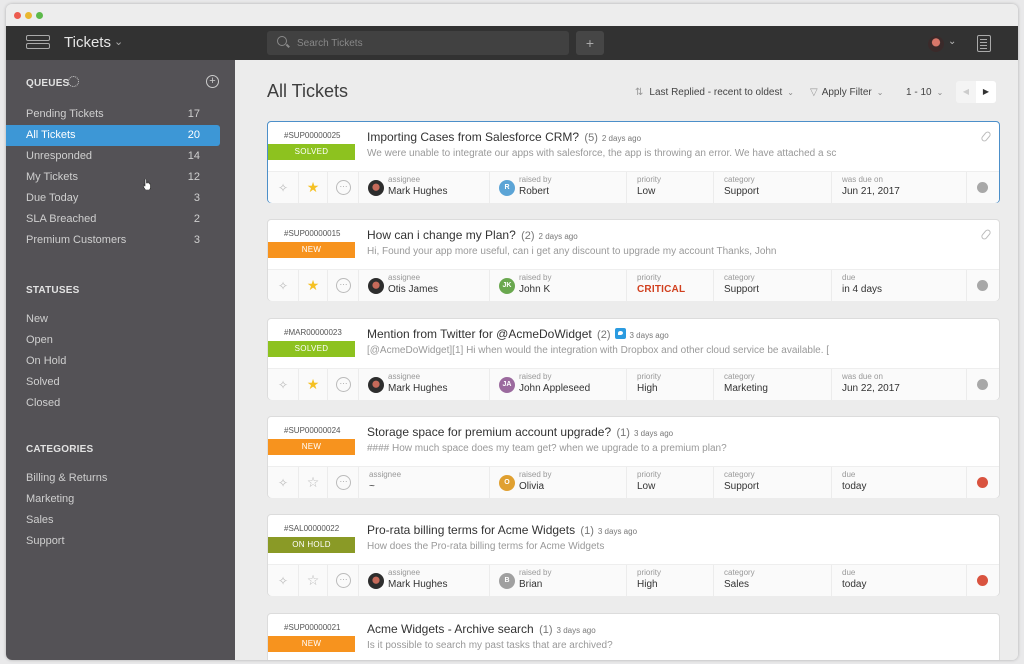 The image size is (1024, 664). Describe the element at coordinates (50, 499) in the screenshot. I see `sidebar-item-label: Marketing` at that location.